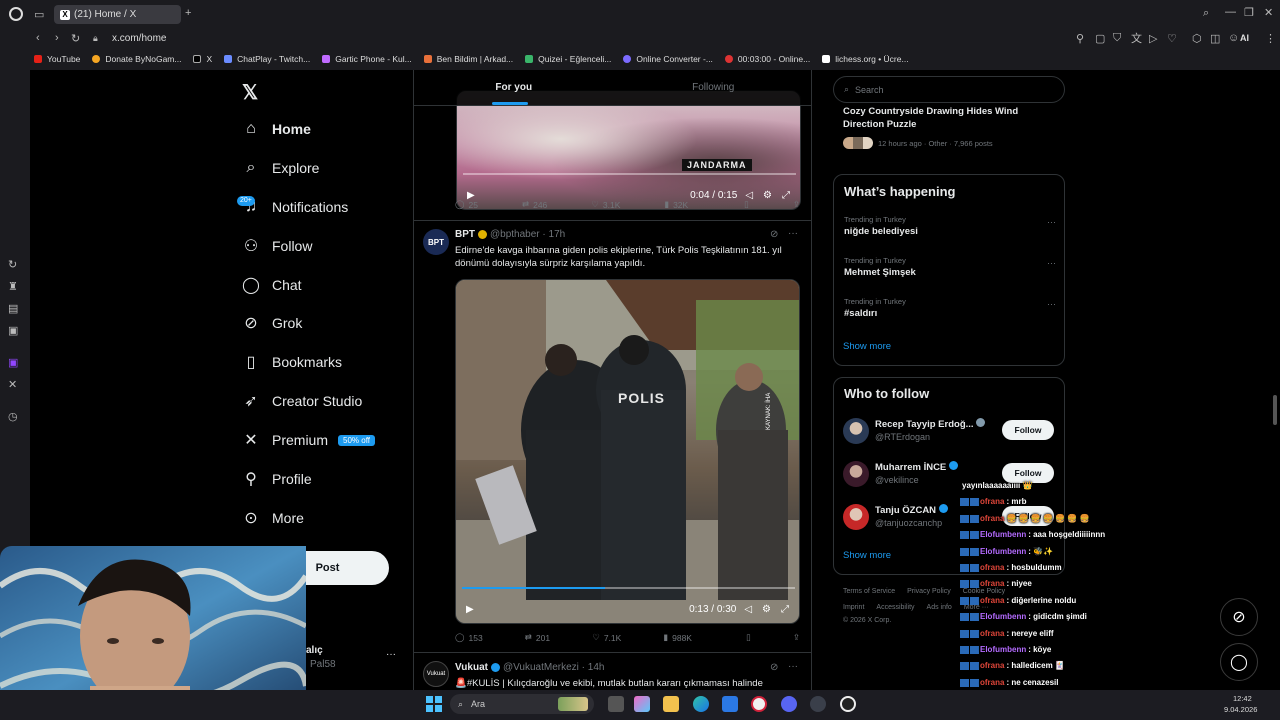 Image resolution: width=1280 pixels, height=720 pixels. What do you see at coordinates (272, 518) in the screenshot?
I see `nav-more: ⊙ More` at bounding box center [272, 518].